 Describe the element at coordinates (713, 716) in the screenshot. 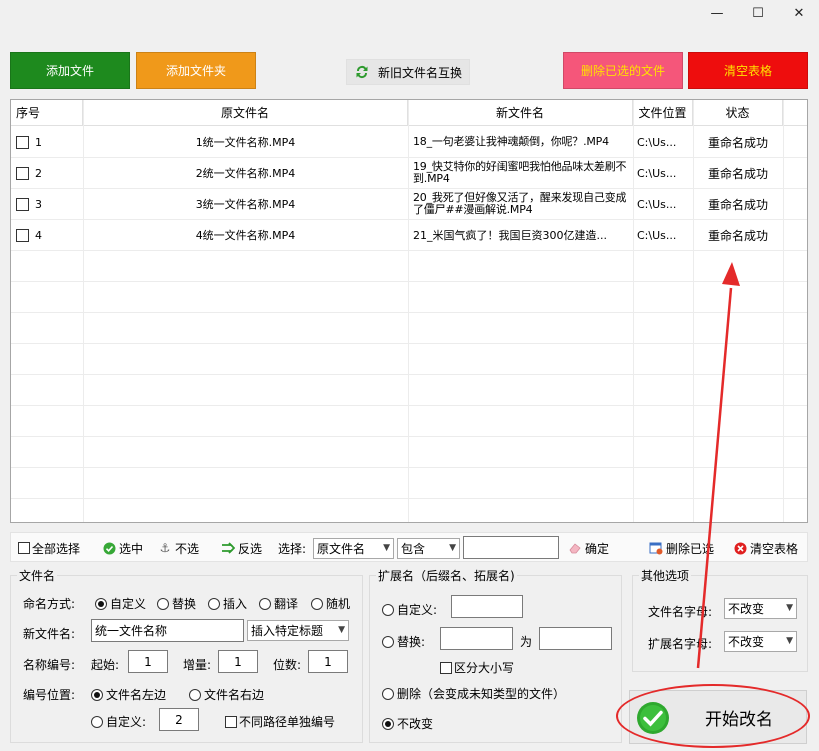

I see `annotation-oval` at that location.